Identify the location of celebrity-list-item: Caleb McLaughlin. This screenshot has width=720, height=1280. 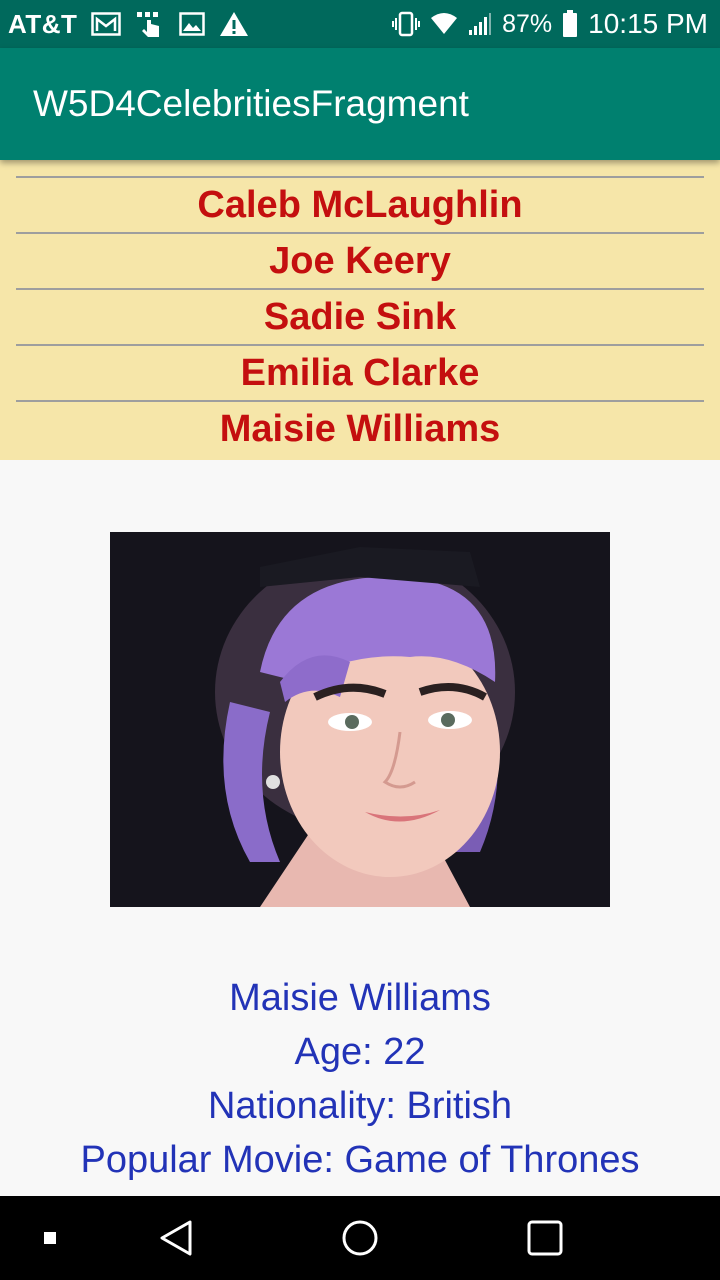
(360, 204).